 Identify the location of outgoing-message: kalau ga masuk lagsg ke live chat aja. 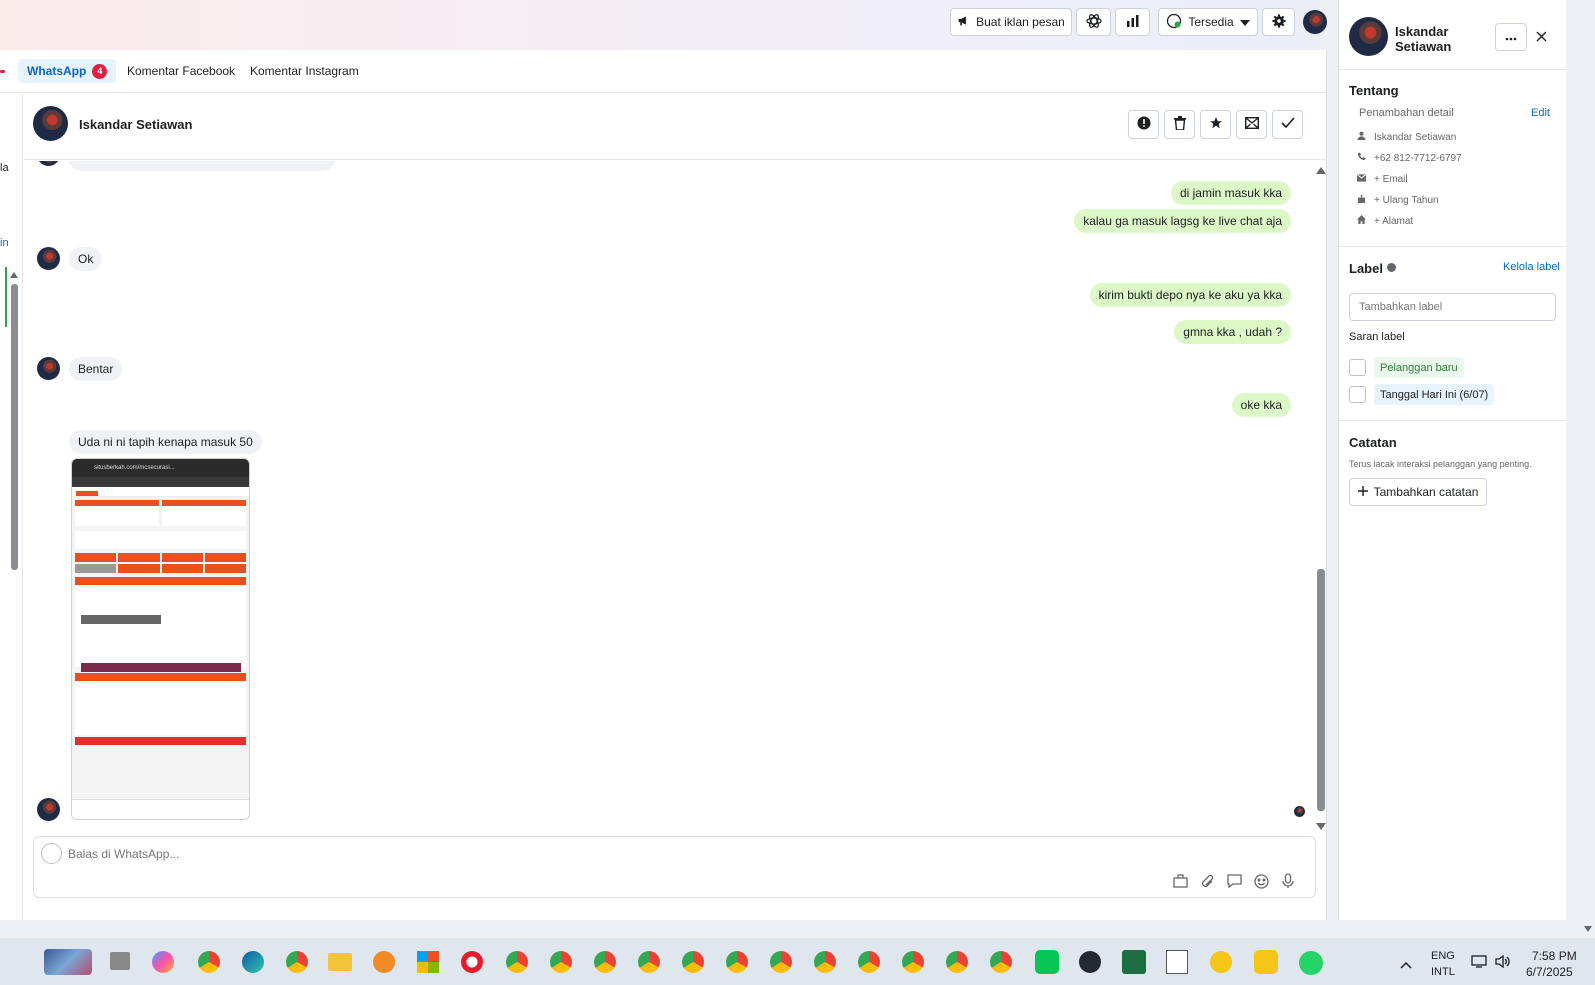
(1182, 221).